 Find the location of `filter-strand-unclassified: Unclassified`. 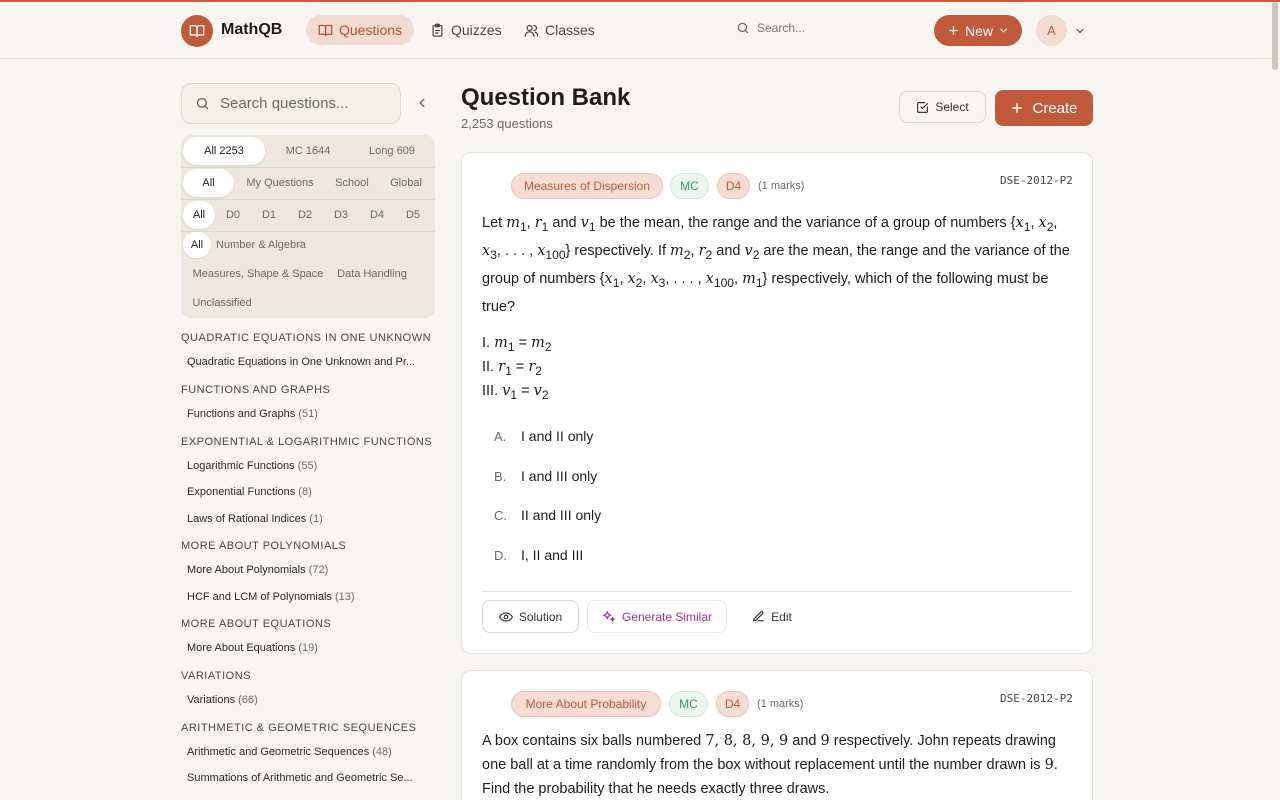

filter-strand-unclassified: Unclassified is located at coordinates (222, 303).